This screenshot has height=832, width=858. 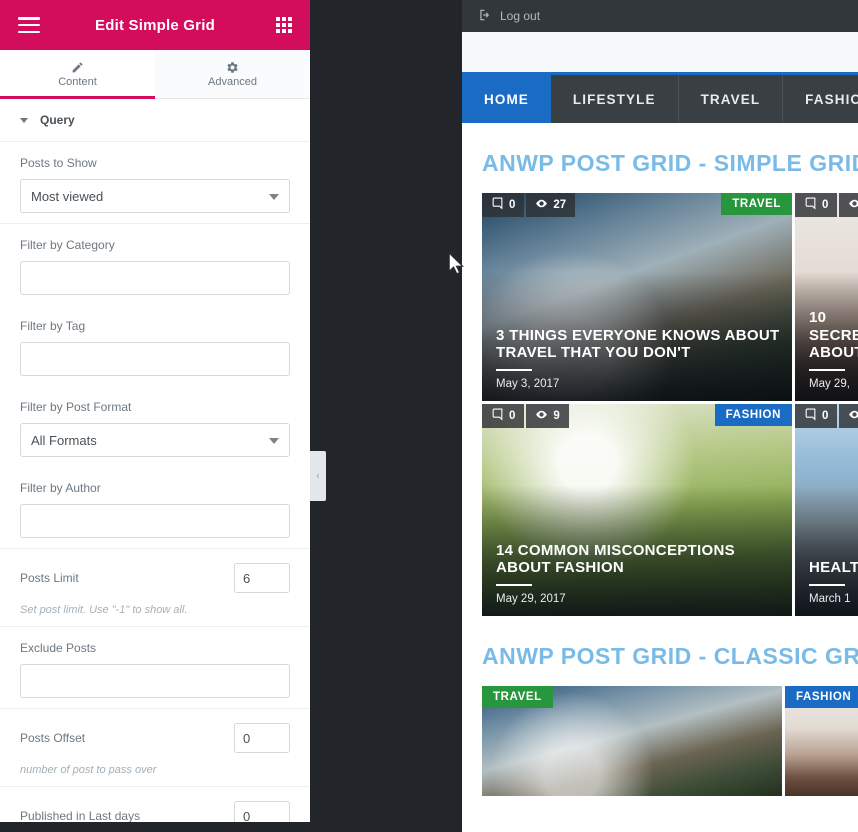 What do you see at coordinates (262, 738) in the screenshot?
I see `posts-offset-input` at bounding box center [262, 738].